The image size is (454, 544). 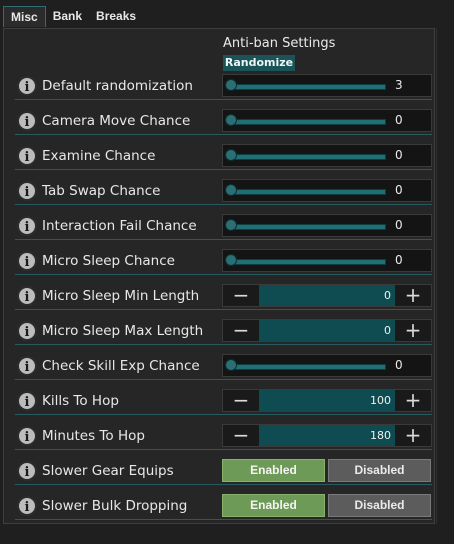 What do you see at coordinates (121, 296) in the screenshot?
I see `setting-label: Micro Sleep Min Length` at bounding box center [121, 296].